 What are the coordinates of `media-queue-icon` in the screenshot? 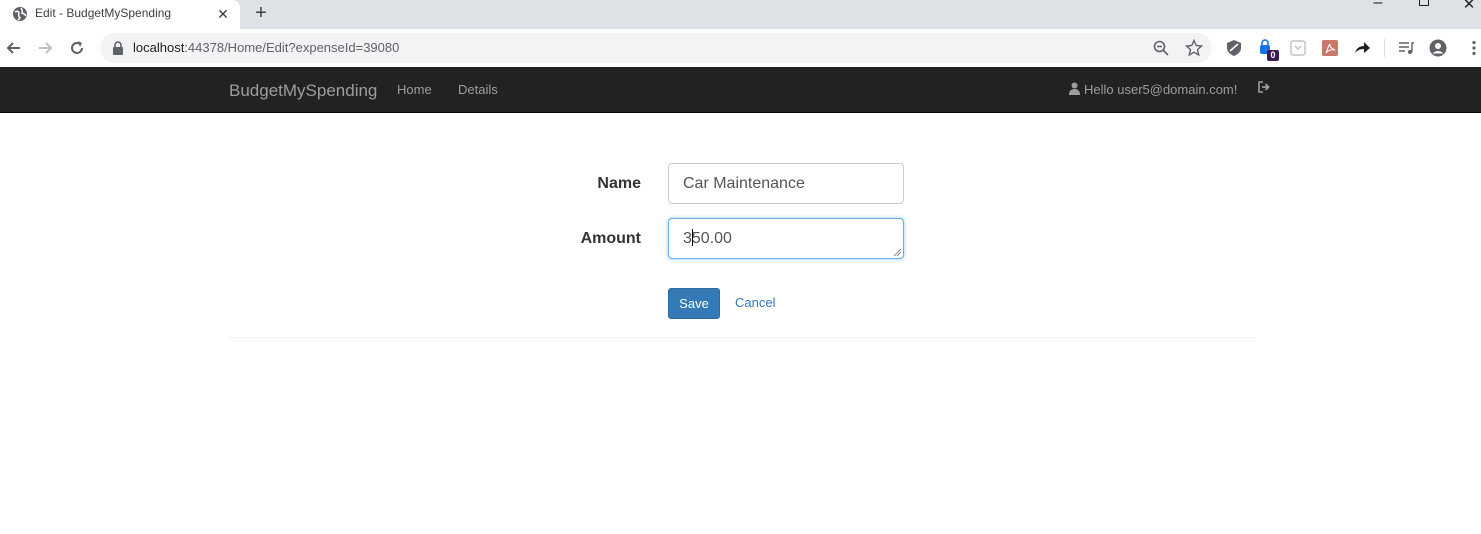 It's located at (1406, 48).